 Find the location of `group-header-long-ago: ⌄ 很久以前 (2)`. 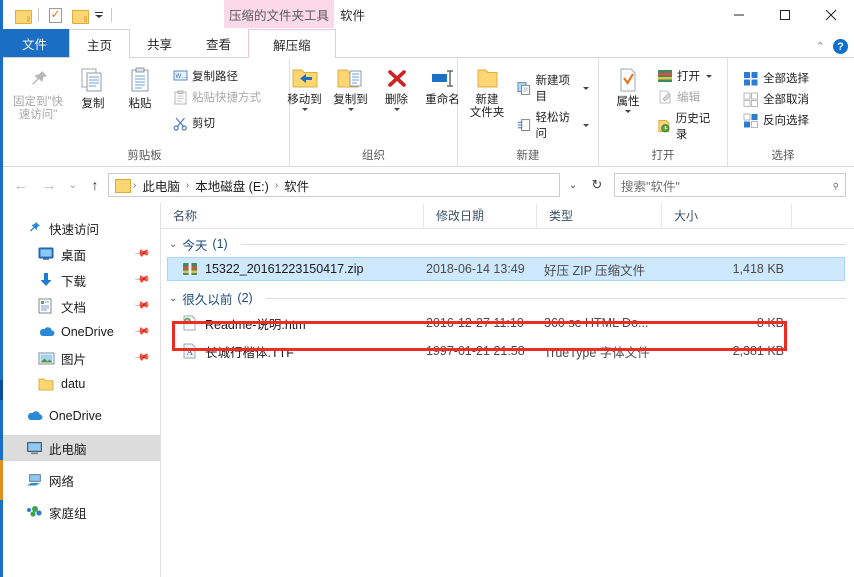

group-header-long-ago: ⌄ 很久以前 (2) is located at coordinates (507, 298).